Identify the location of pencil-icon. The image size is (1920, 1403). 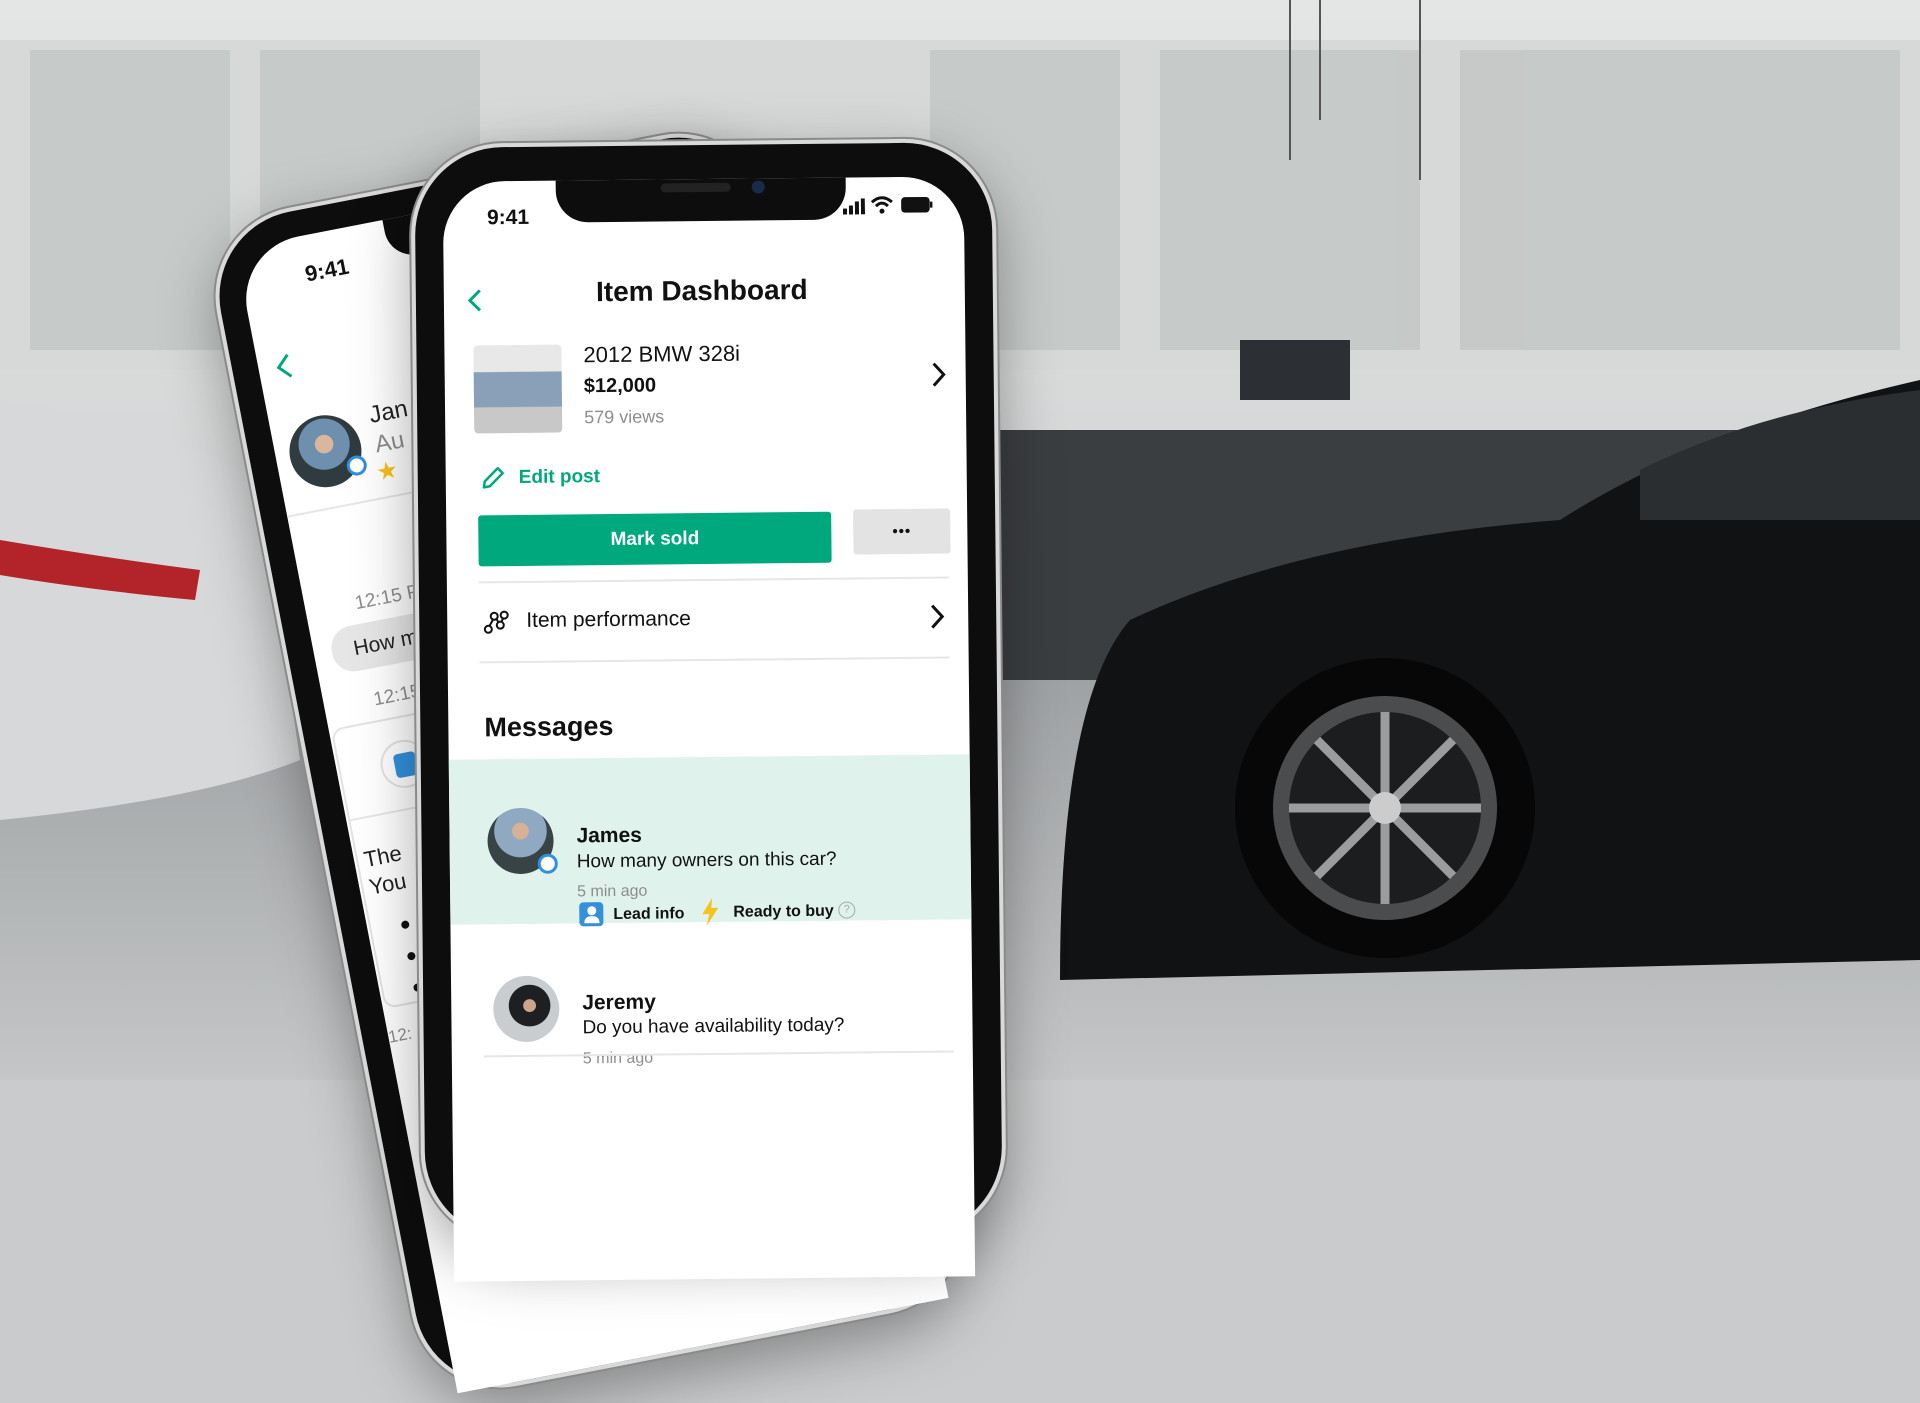
(493, 478).